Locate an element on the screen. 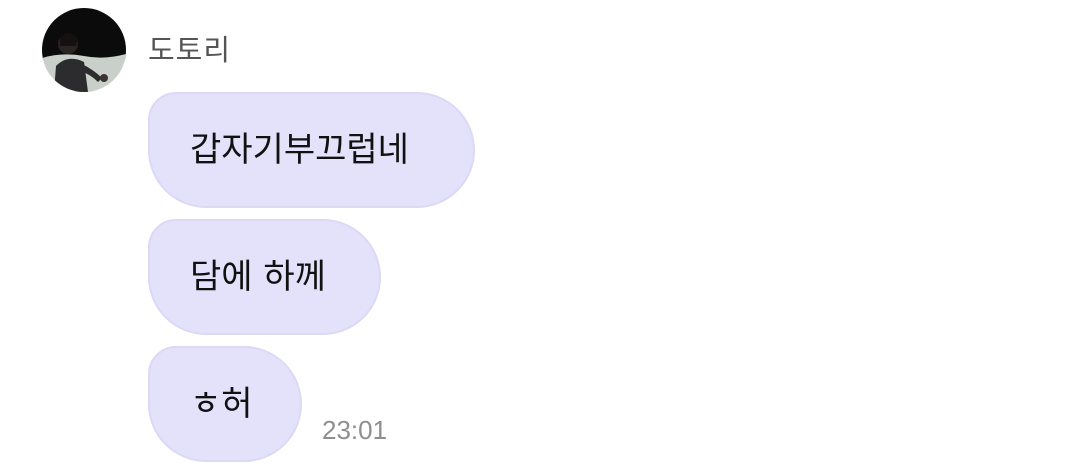  message-text: 담에 하께 is located at coordinates (258, 277).